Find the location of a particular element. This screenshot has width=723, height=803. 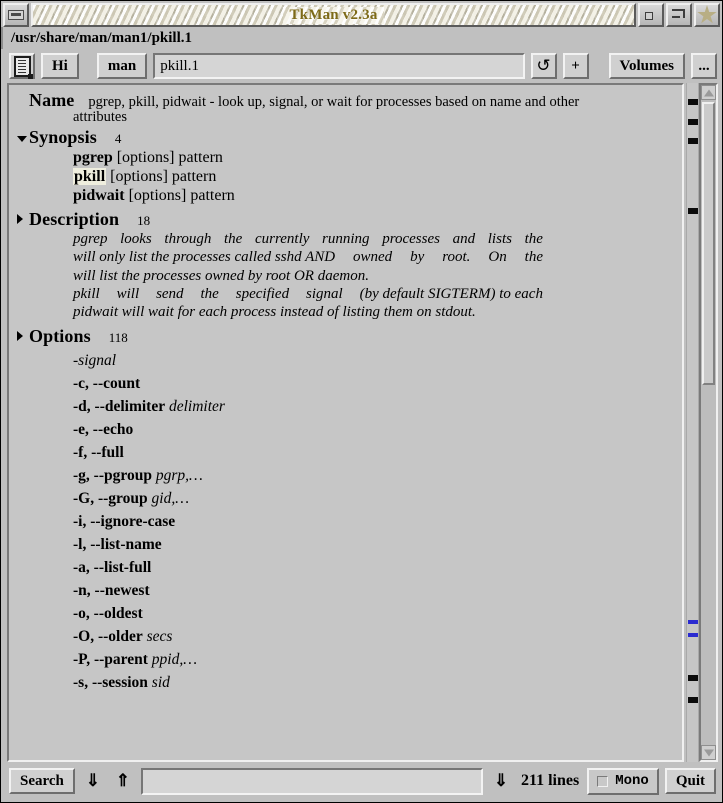

right-gutter is located at coordinates (701, 422).